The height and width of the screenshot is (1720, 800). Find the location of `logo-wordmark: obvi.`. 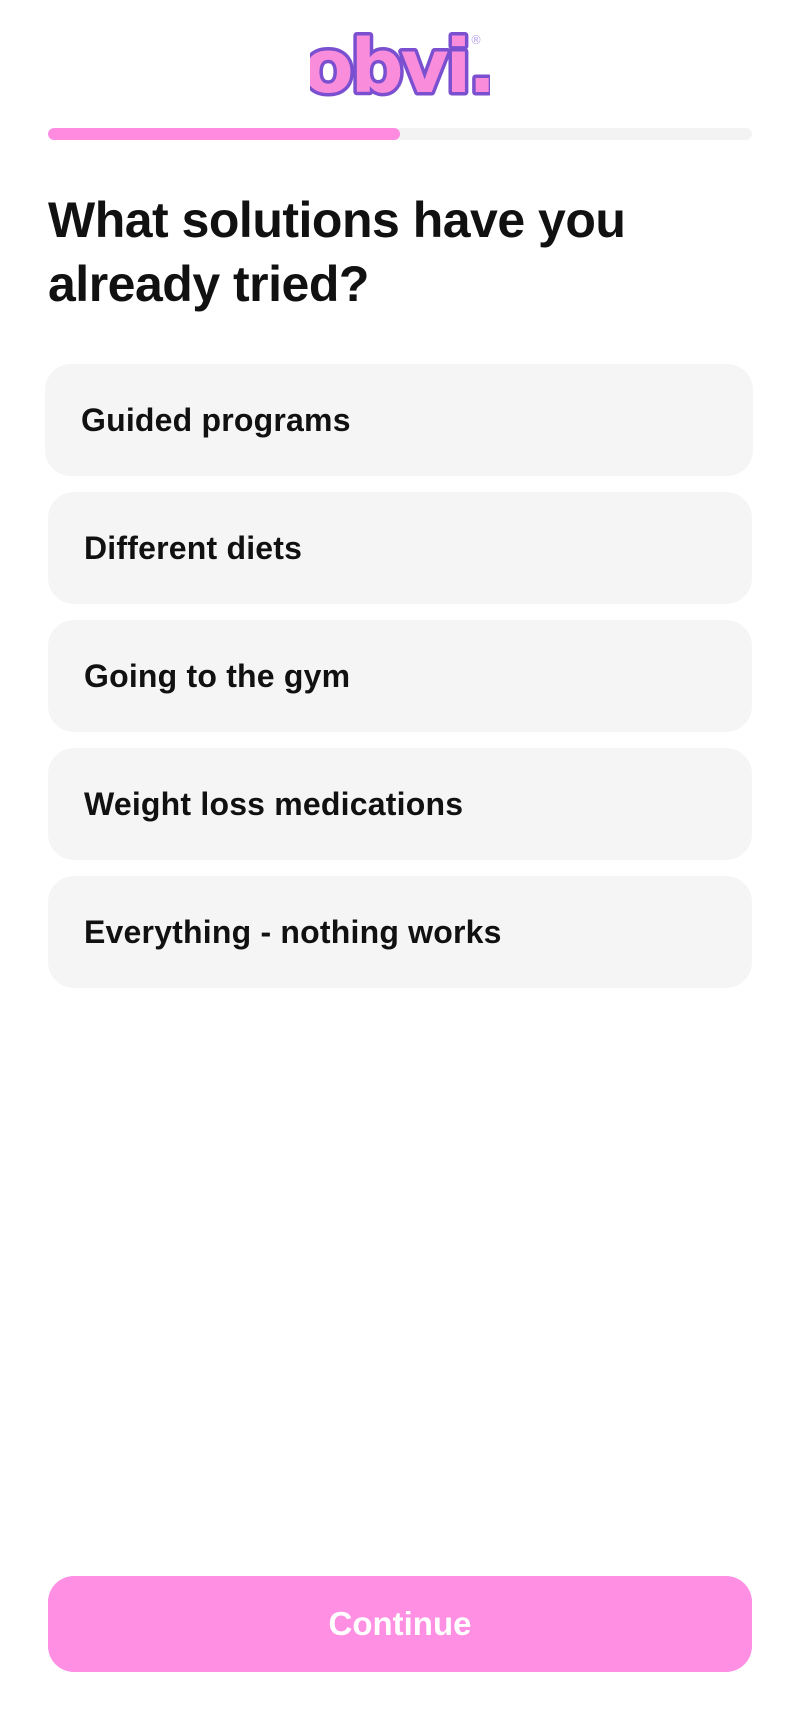

logo-wordmark: obvi. is located at coordinates (400, 67).